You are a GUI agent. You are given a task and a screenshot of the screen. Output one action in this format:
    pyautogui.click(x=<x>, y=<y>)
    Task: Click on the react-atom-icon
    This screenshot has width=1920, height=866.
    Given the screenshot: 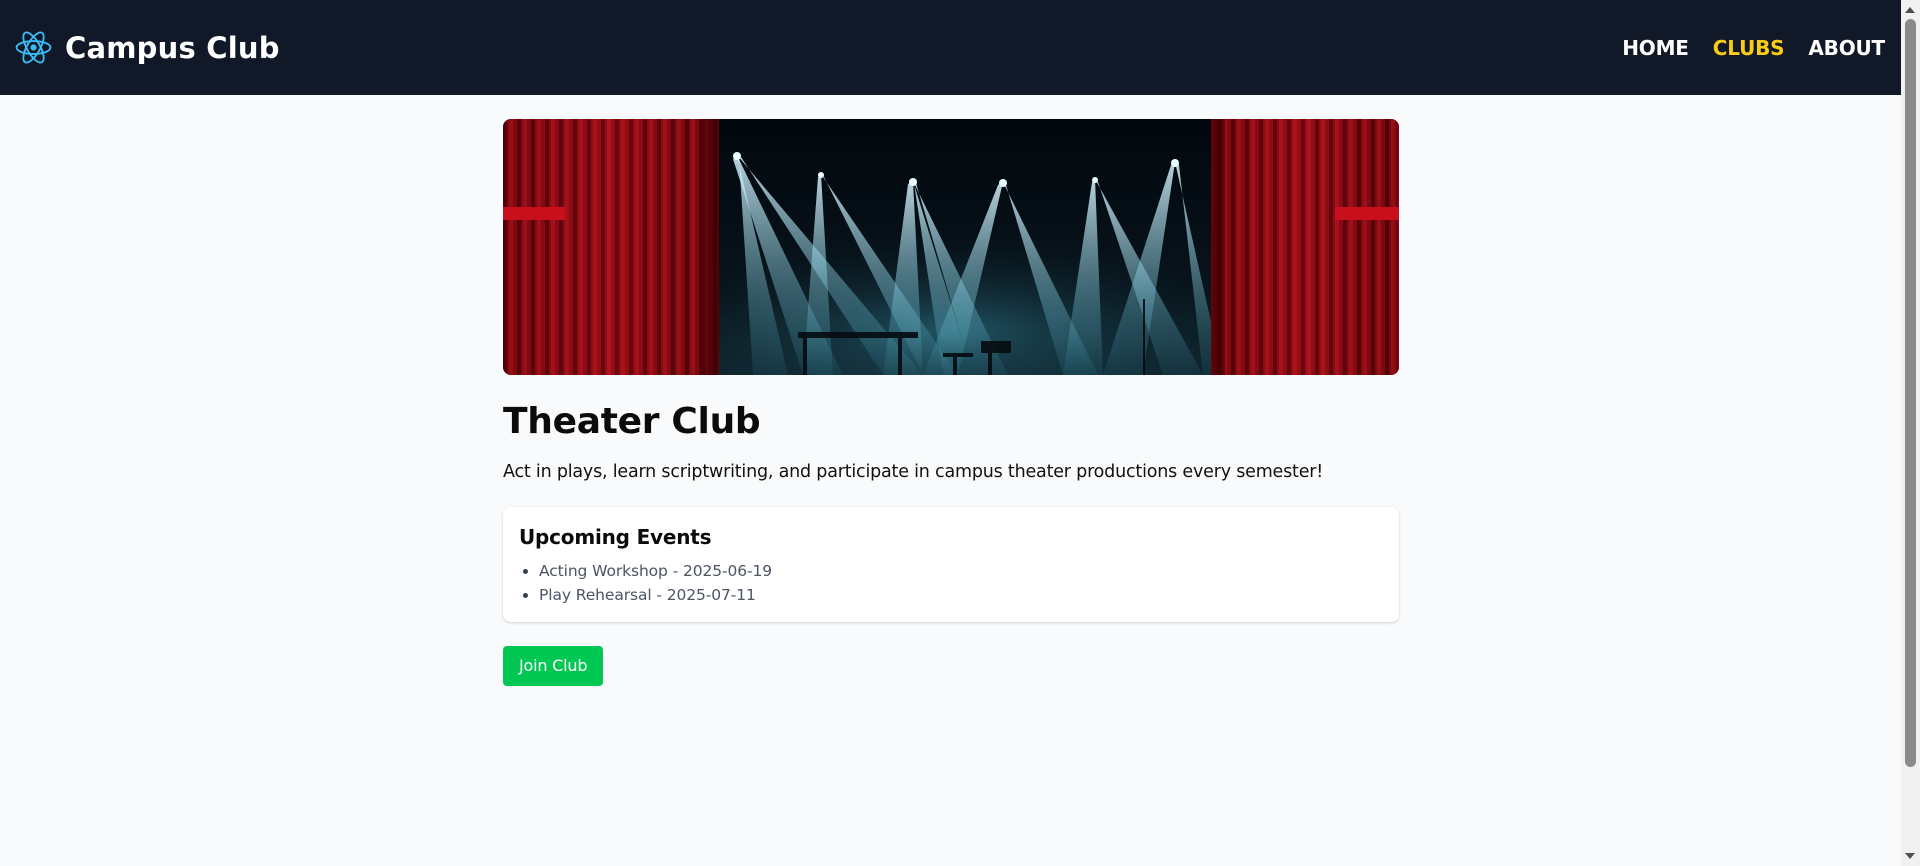 What is the action you would take?
    pyautogui.click(x=33, y=47)
    